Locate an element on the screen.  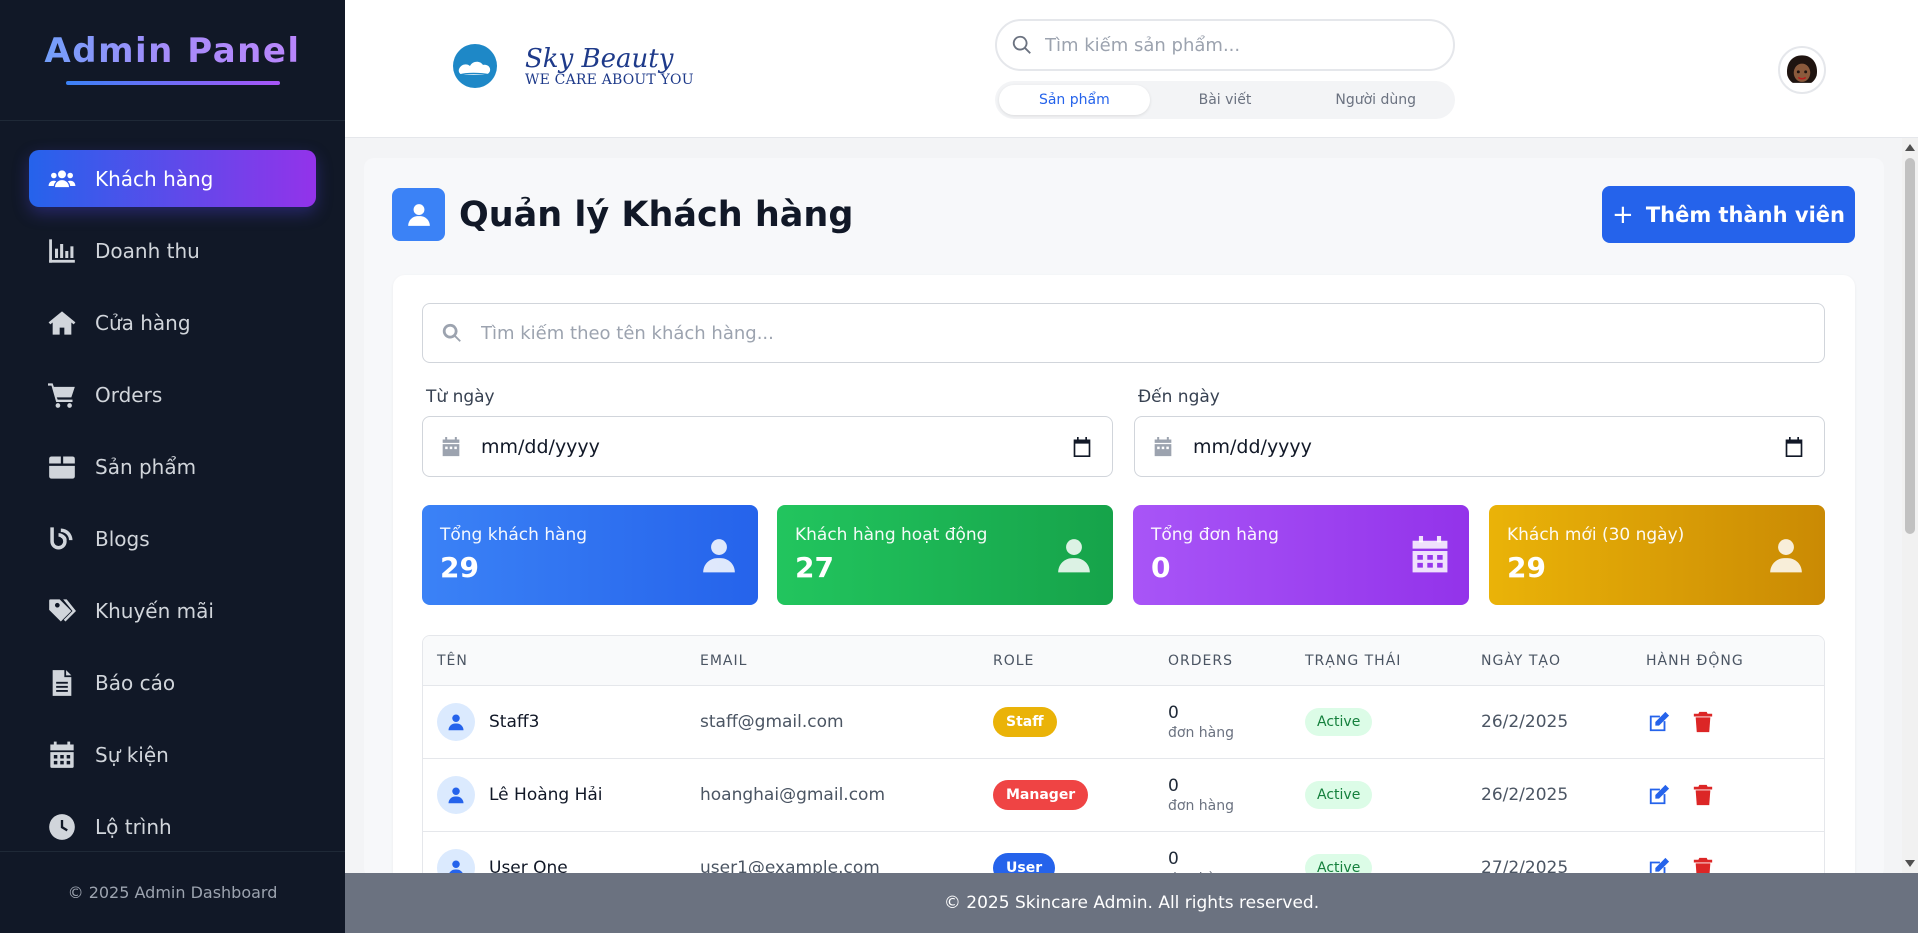
to-date-input: mm/dd/yyyy is located at coordinates (1479, 446).